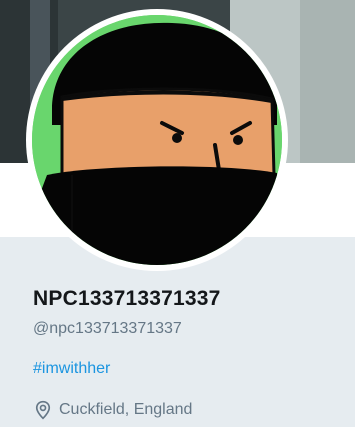 This screenshot has width=355, height=427. What do you see at coordinates (107, 329) in the screenshot?
I see `username-handle: @npc133713371337` at bounding box center [107, 329].